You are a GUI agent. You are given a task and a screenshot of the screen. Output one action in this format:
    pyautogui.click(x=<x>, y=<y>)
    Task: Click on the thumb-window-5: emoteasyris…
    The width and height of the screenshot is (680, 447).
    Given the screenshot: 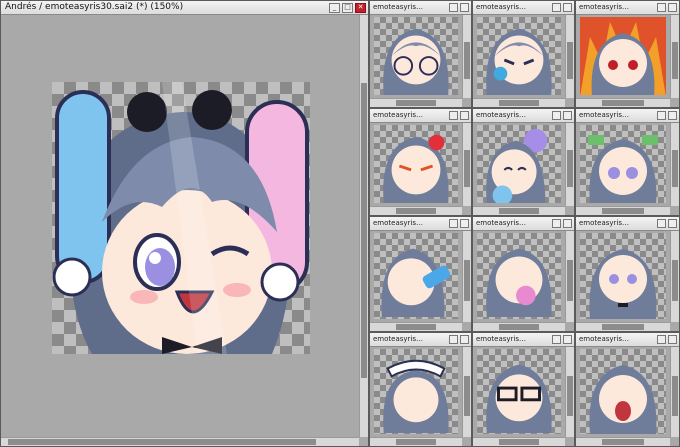 What is the action you would take?
    pyautogui.click(x=523, y=162)
    